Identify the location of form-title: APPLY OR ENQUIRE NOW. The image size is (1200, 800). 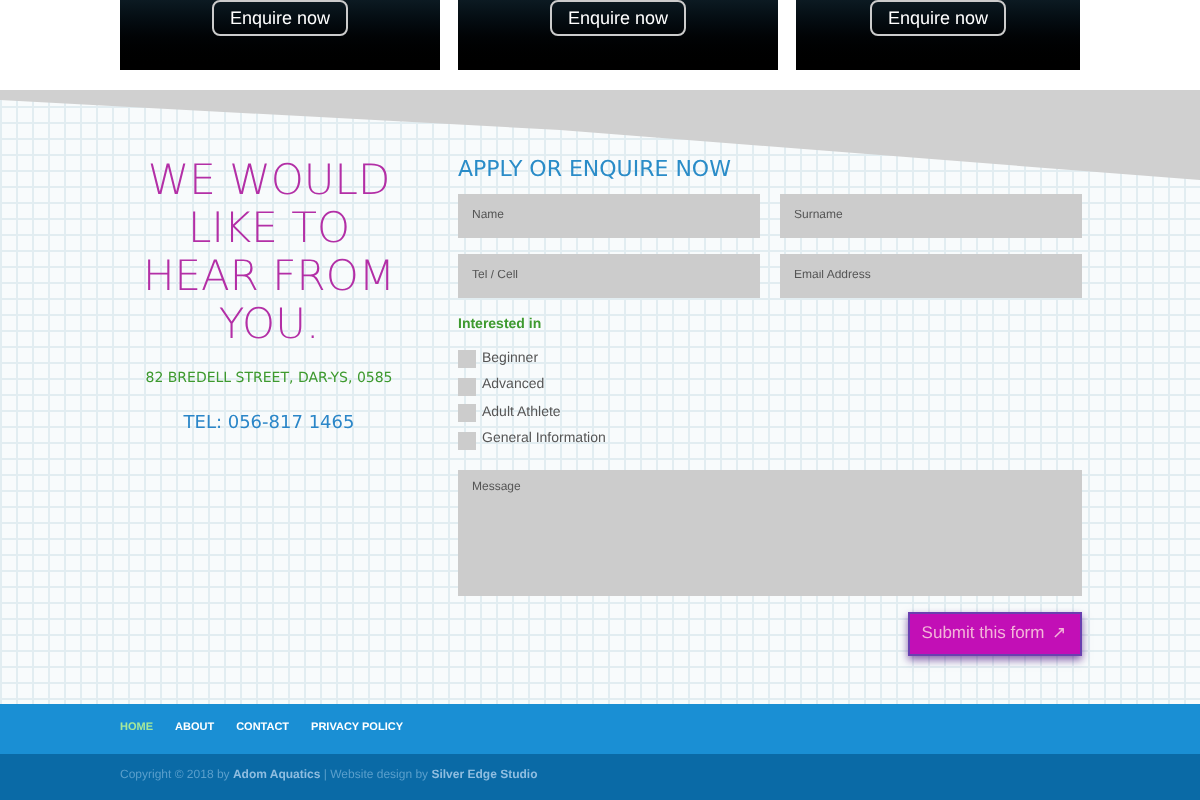
(595, 170).